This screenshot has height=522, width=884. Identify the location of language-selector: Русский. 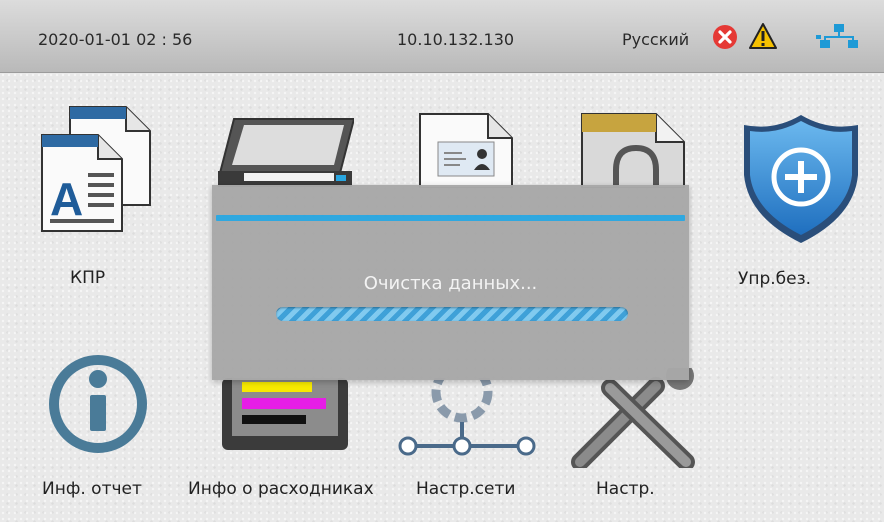
(655, 39).